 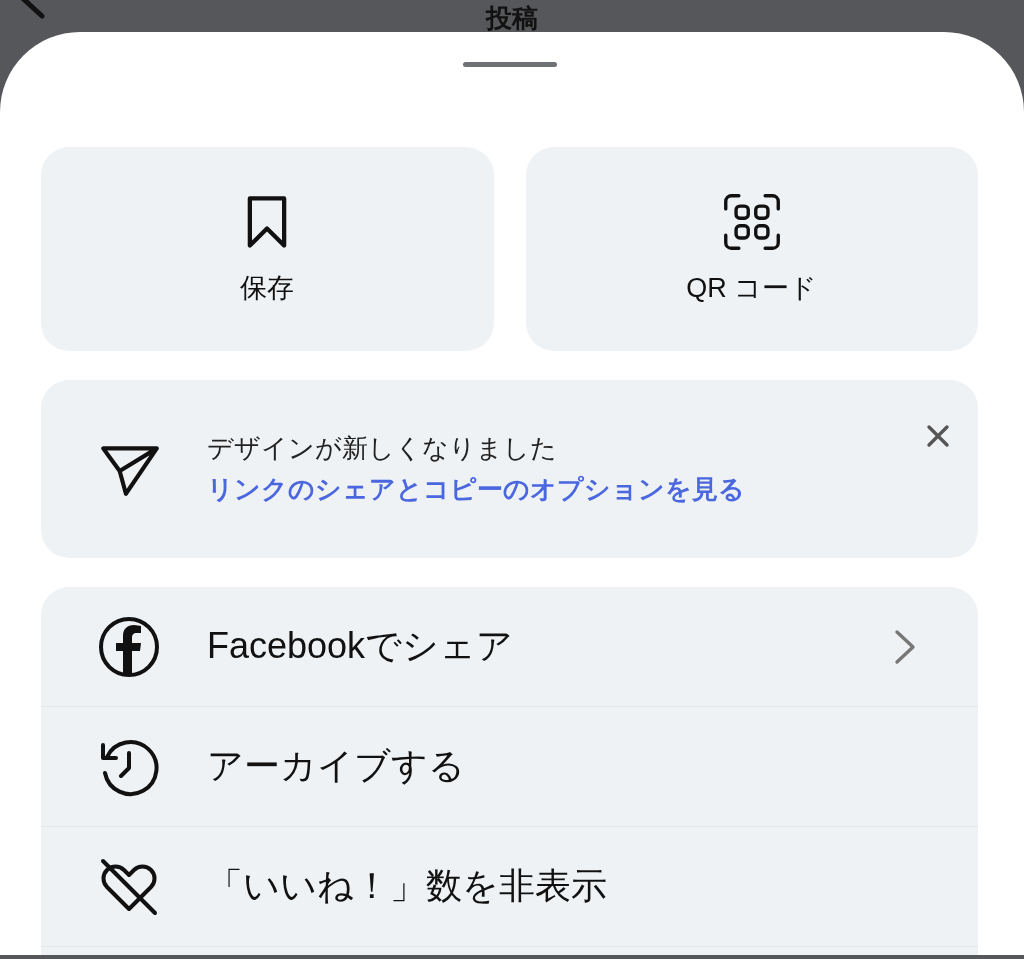 What do you see at coordinates (509, 887) in the screenshot?
I see `menu-item: 「いいね！」数を非表示` at bounding box center [509, 887].